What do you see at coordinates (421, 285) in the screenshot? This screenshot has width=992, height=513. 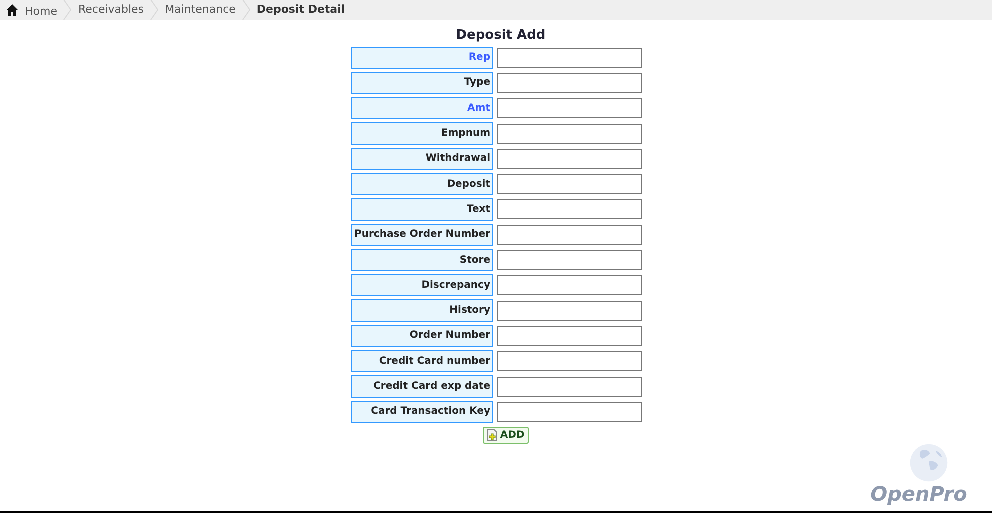 I see `field-label: Discrepancy` at bounding box center [421, 285].